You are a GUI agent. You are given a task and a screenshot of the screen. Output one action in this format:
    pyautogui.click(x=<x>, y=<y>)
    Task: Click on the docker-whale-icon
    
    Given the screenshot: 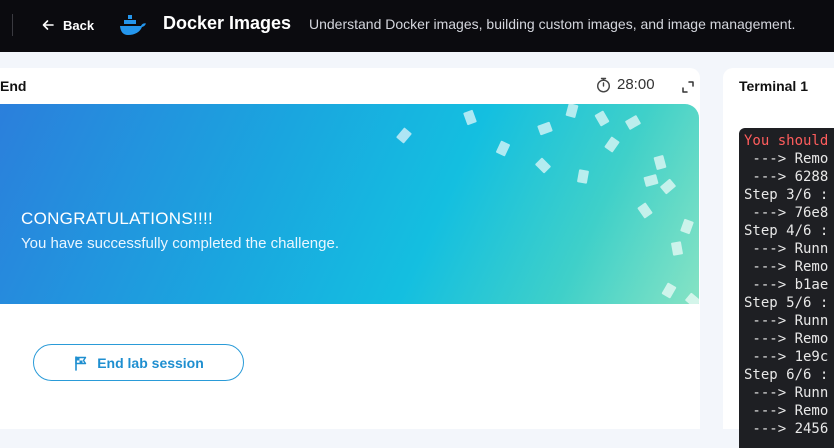 What is the action you would take?
    pyautogui.click(x=133, y=25)
    